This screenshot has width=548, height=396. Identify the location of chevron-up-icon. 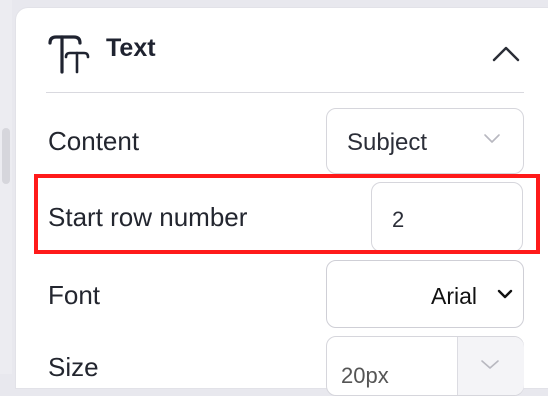
(506, 53).